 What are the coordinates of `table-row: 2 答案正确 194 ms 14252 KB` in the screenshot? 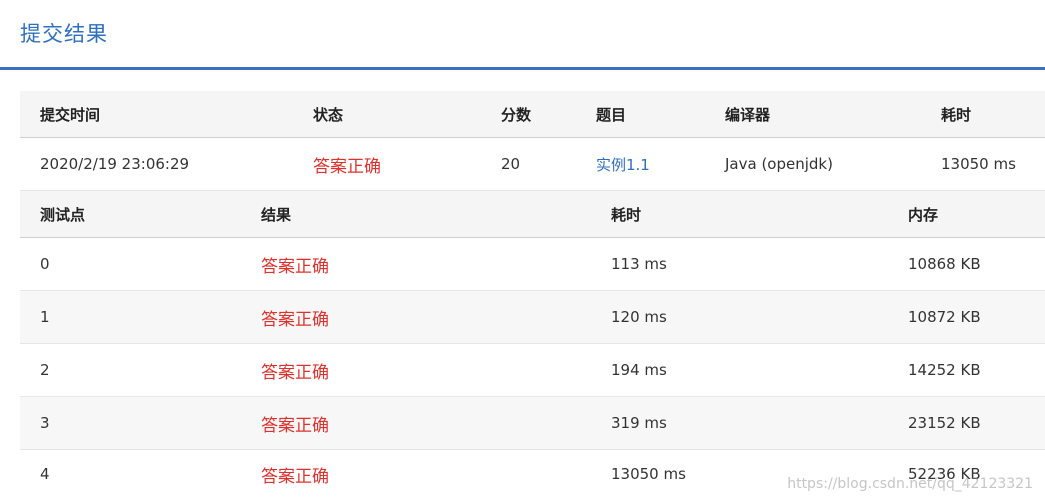 It's located at (532, 370).